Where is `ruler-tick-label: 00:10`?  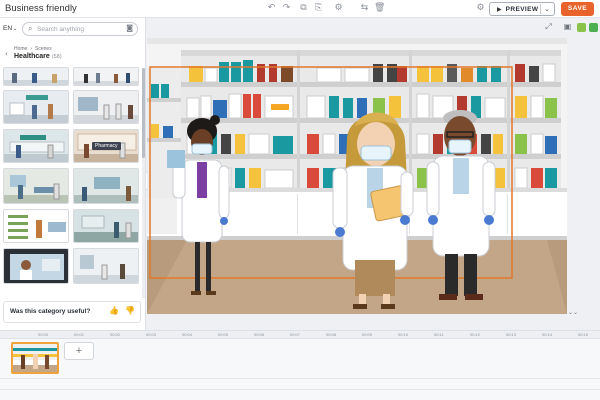 ruler-tick-label: 00:10 is located at coordinates (403, 334).